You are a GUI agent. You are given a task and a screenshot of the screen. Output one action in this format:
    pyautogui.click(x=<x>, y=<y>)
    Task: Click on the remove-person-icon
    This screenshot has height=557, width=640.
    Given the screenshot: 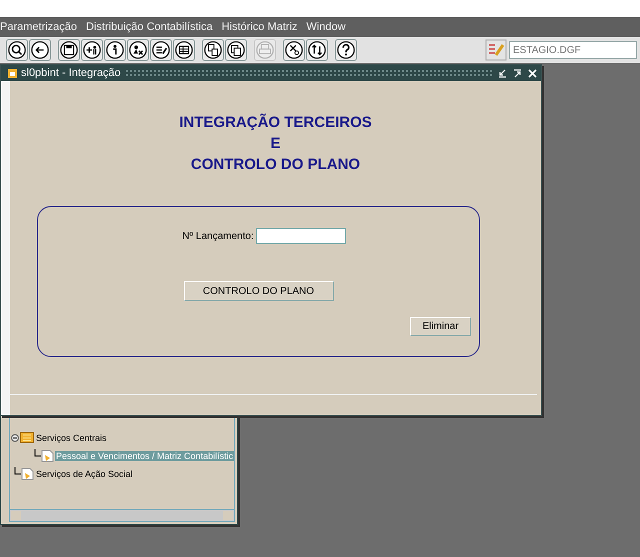 What is the action you would take?
    pyautogui.click(x=138, y=50)
    